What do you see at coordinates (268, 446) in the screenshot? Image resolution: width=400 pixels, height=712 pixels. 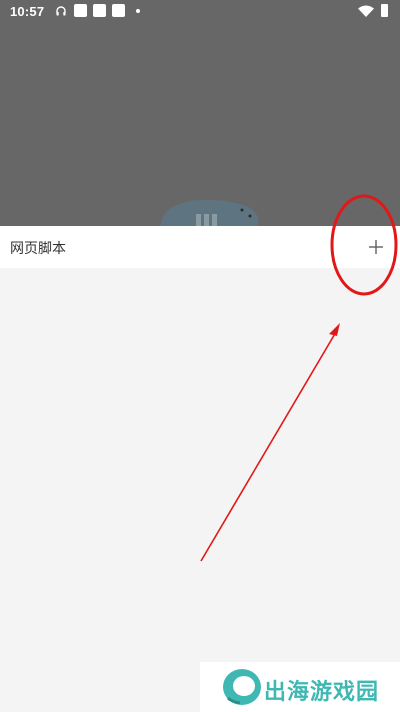 I see `annotation-arrow-shaft` at bounding box center [268, 446].